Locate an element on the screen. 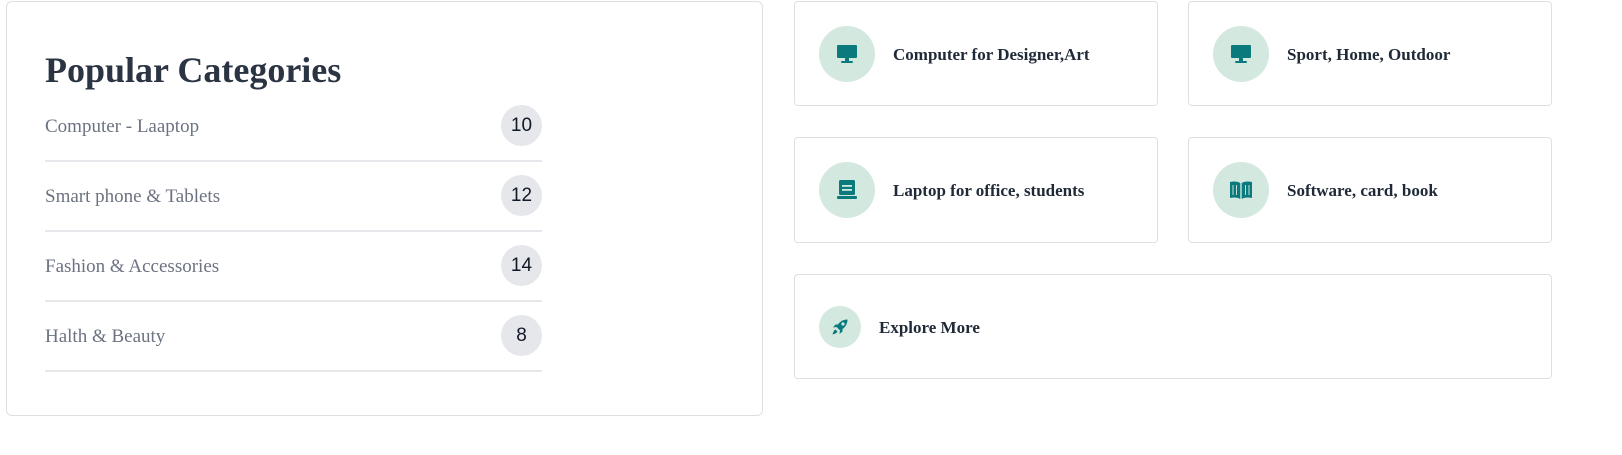  category-count-badge: 10 is located at coordinates (521, 125).